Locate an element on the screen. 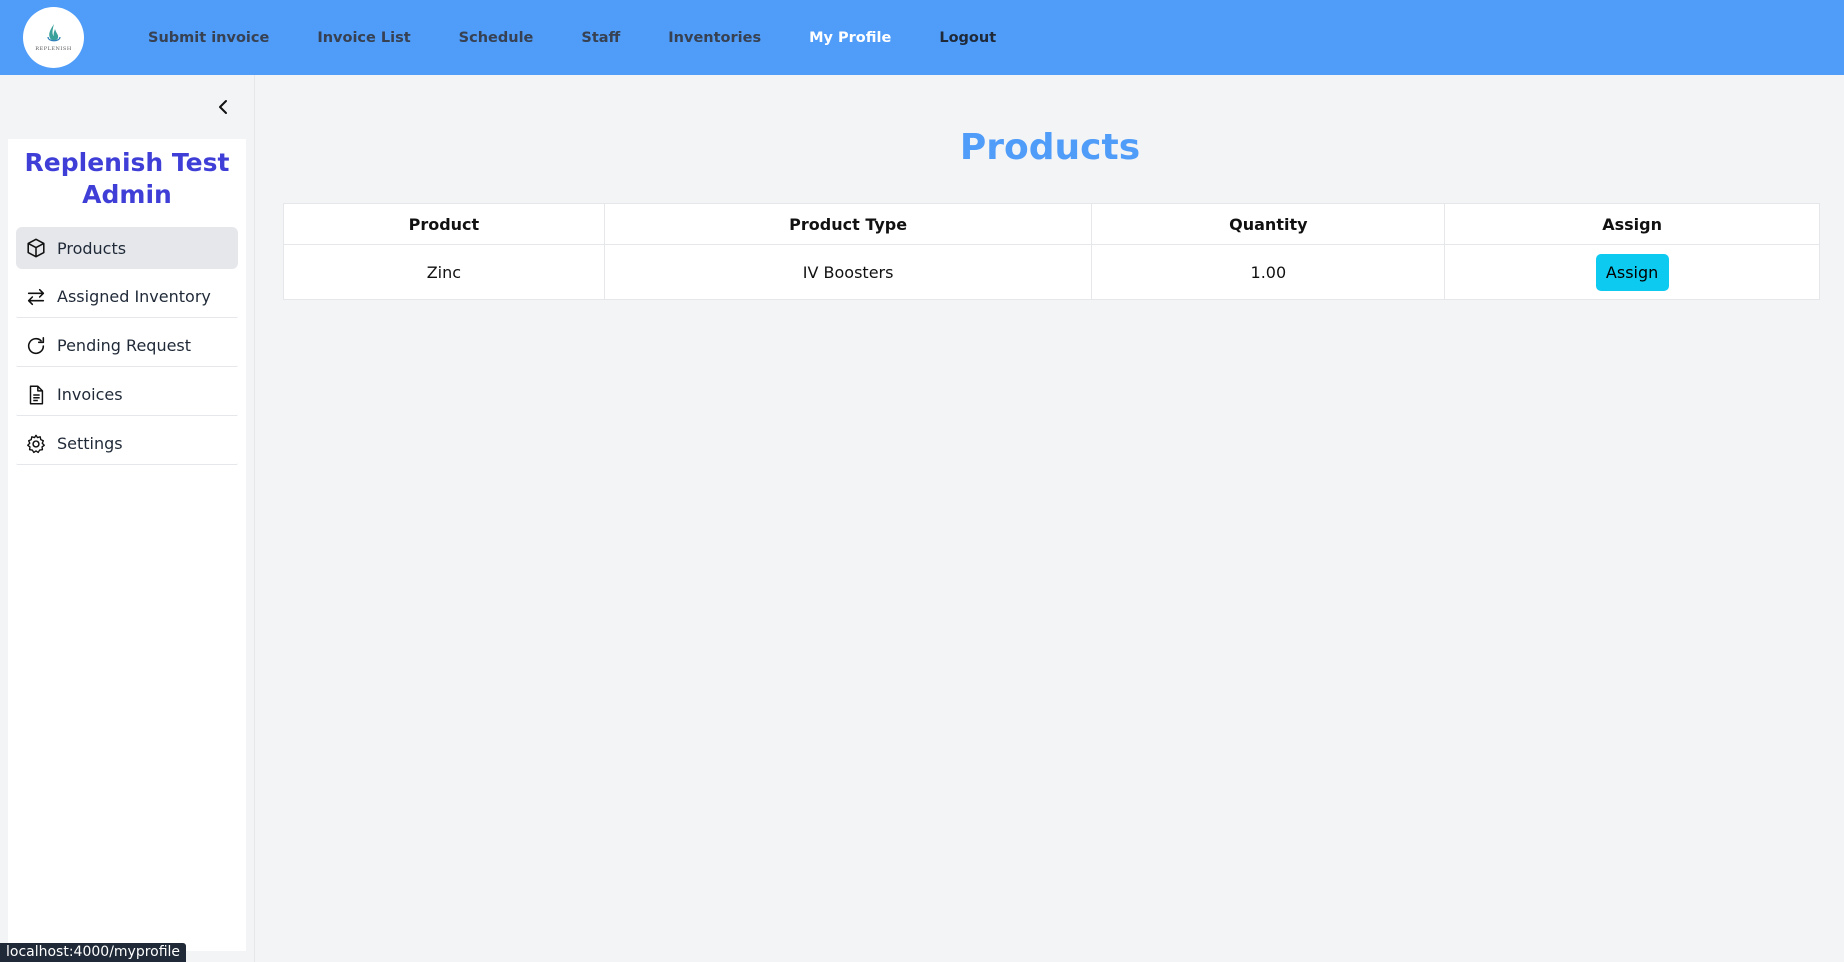 Image resolution: width=1844 pixels, height=962 pixels. logo-wordmark: REPLENISH is located at coordinates (53, 49).